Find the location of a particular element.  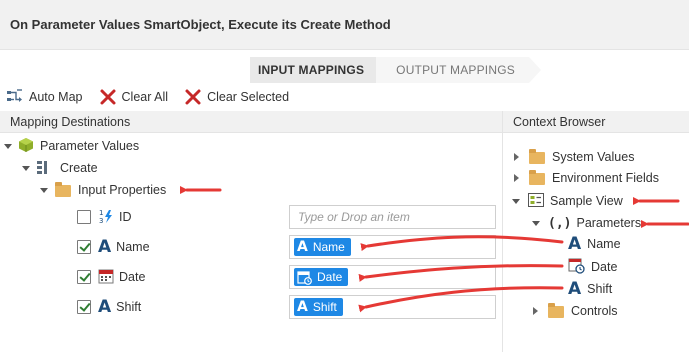

context-label: System Values is located at coordinates (593, 157).